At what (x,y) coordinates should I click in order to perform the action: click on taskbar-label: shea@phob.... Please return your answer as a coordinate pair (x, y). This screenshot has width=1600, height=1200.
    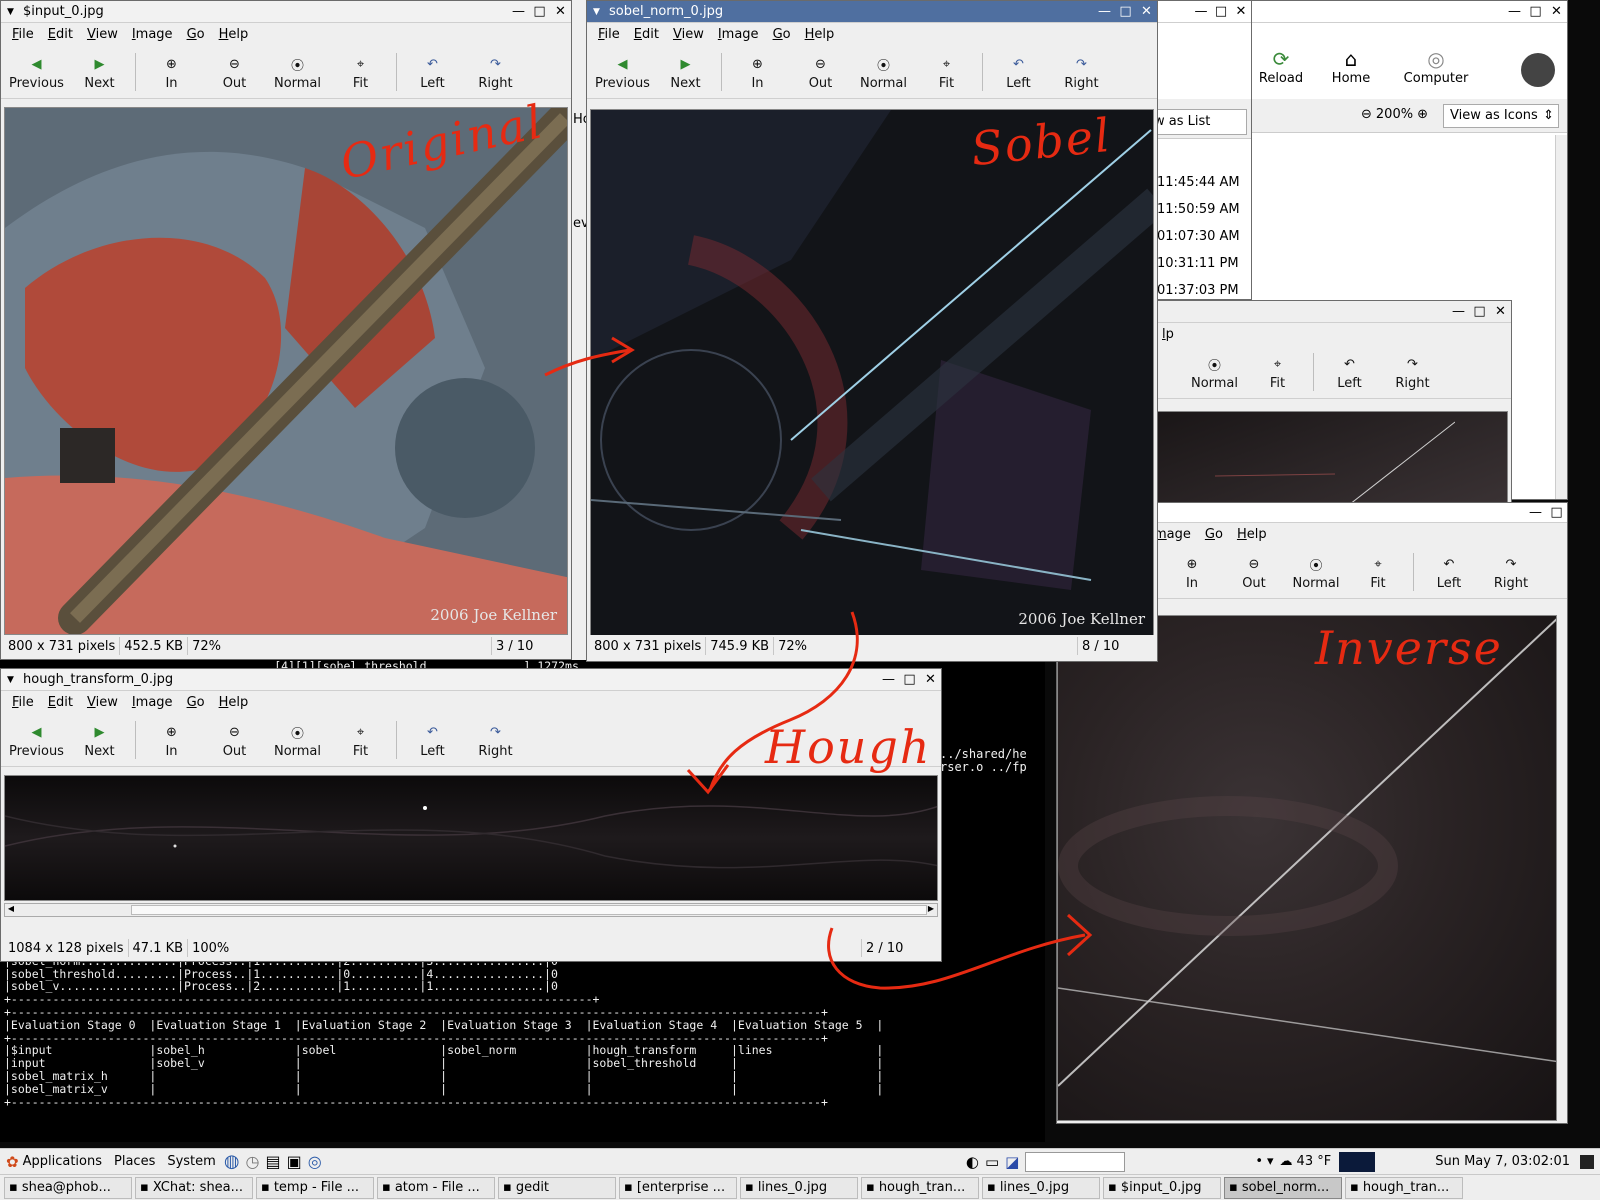
    Looking at the image, I should click on (66, 1187).